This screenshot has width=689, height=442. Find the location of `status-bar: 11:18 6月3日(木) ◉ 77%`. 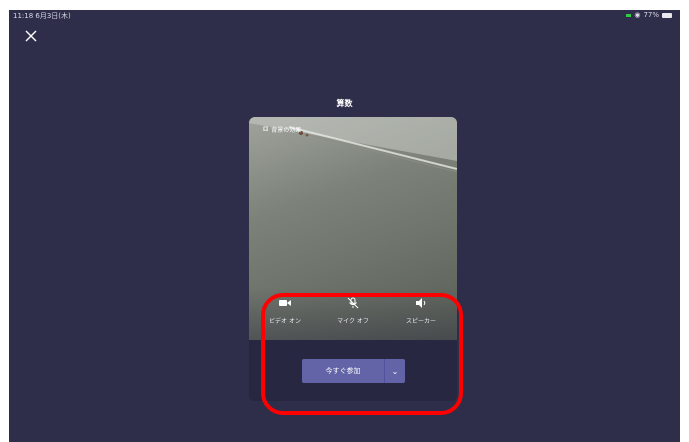

status-bar: 11:18 6月3日(木) ◉ 77% is located at coordinates (344, 16).